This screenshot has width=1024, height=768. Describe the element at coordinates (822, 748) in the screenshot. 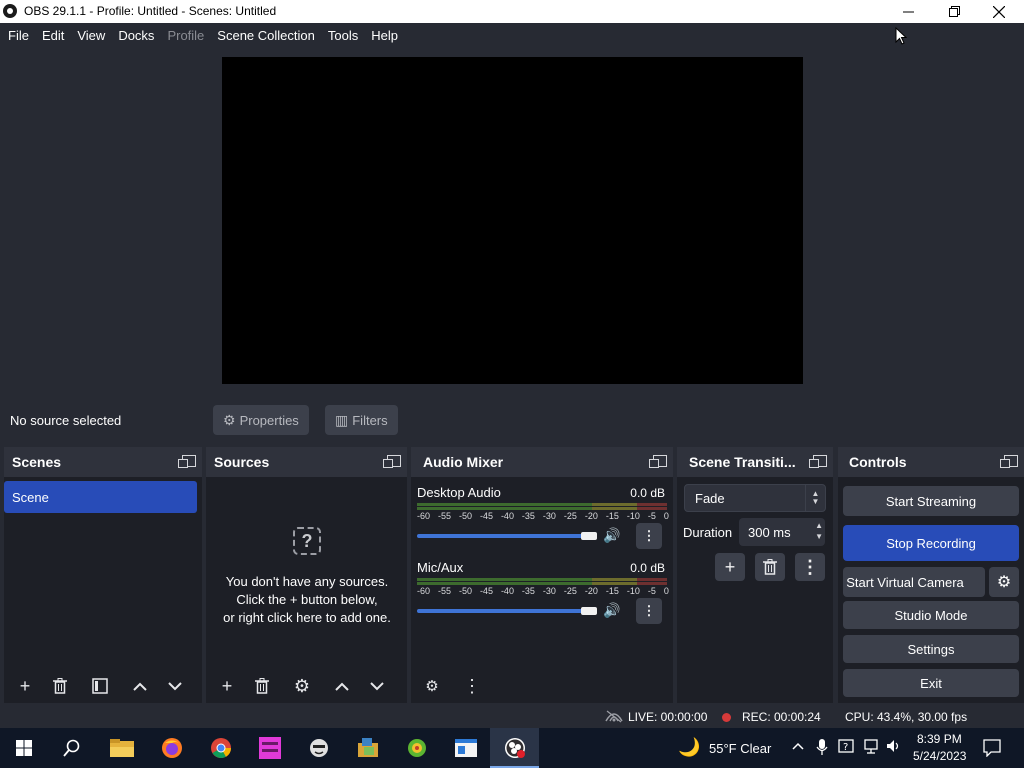

I see `microphone-icon` at that location.